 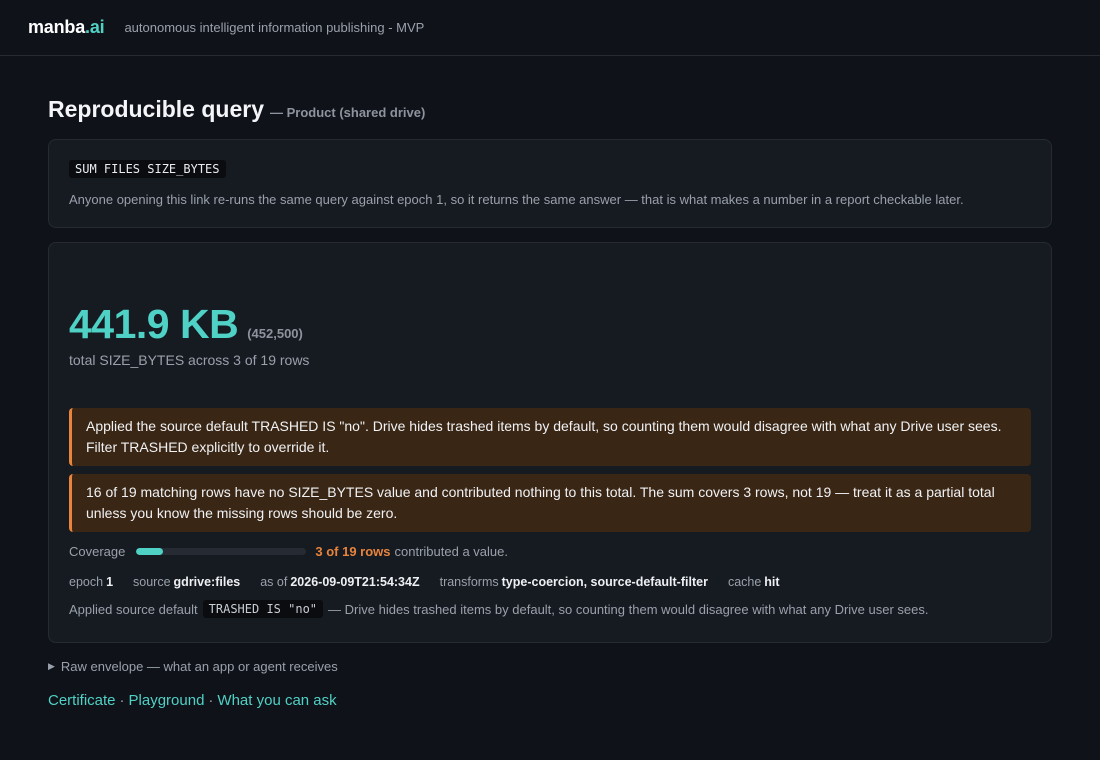 I want to click on coverage-bar-fill, so click(x=150, y=551).